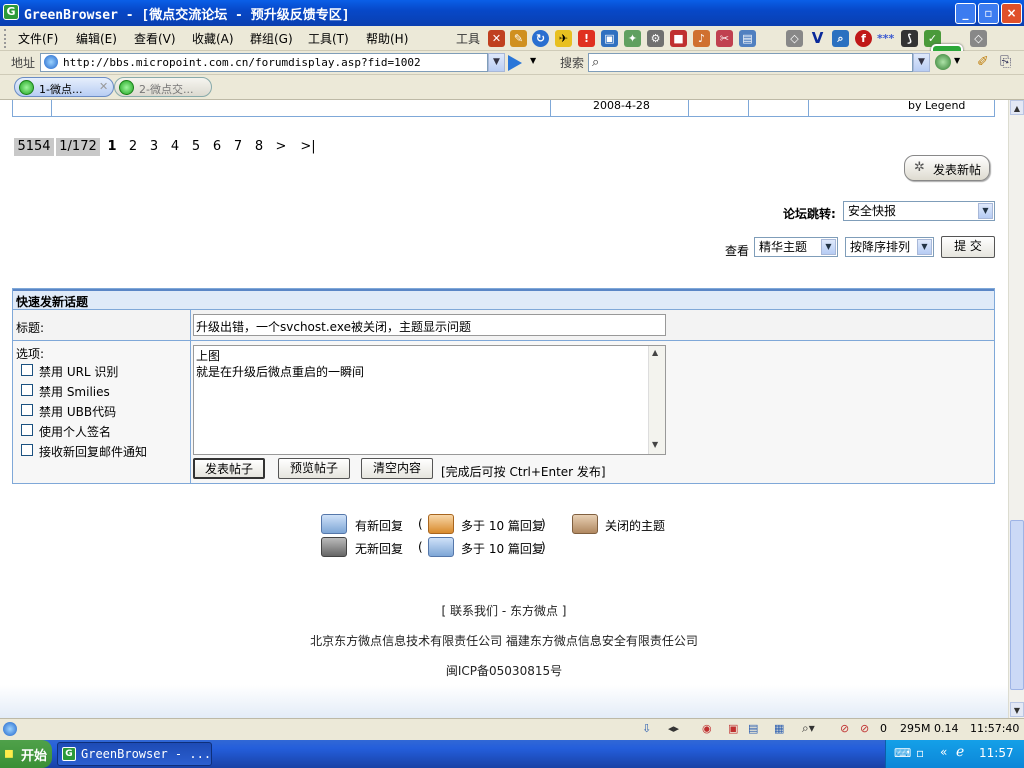 This screenshot has width=1024, height=768. I want to click on tool-diamond-icon: ◇, so click(794, 38).